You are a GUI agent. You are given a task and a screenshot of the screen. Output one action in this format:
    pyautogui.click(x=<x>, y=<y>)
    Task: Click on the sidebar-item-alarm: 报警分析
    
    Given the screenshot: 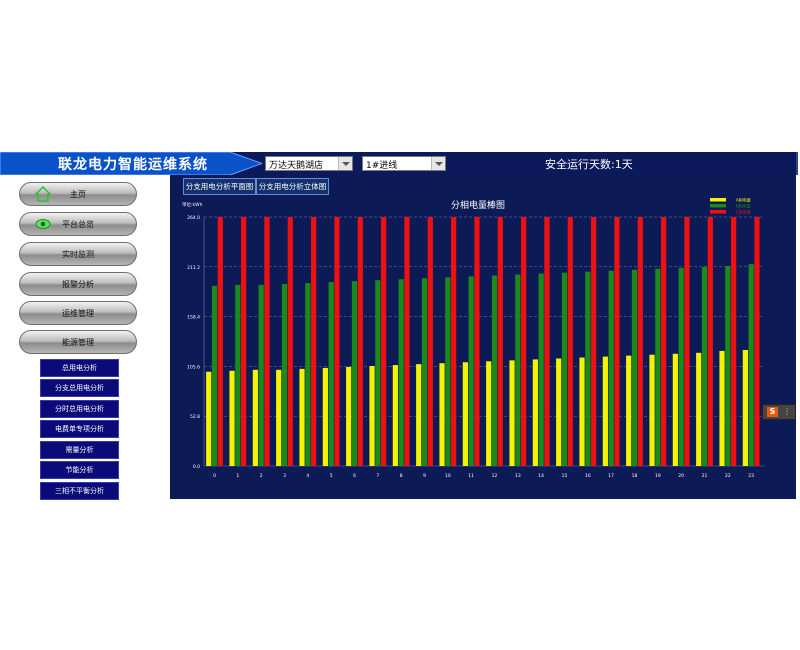 What is the action you would take?
    pyautogui.click(x=78, y=284)
    